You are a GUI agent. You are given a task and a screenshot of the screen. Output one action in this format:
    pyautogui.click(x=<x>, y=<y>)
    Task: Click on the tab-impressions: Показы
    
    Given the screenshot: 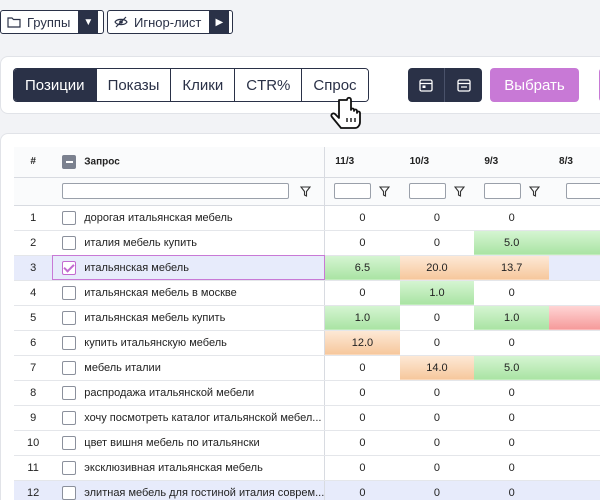 What is the action you would take?
    pyautogui.click(x=133, y=85)
    